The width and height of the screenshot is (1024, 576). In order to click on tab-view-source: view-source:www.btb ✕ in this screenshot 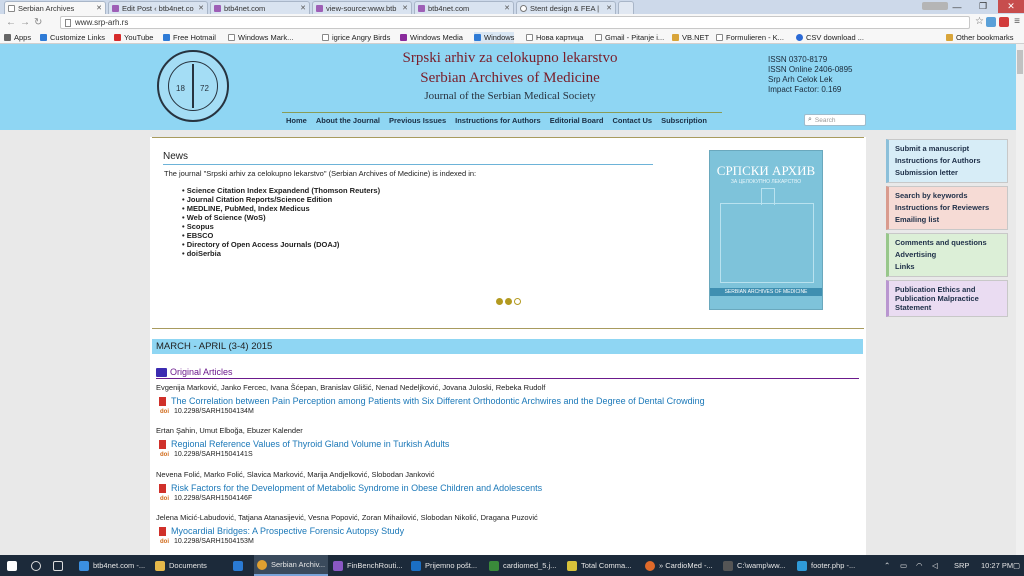, I will do `click(362, 7)`.